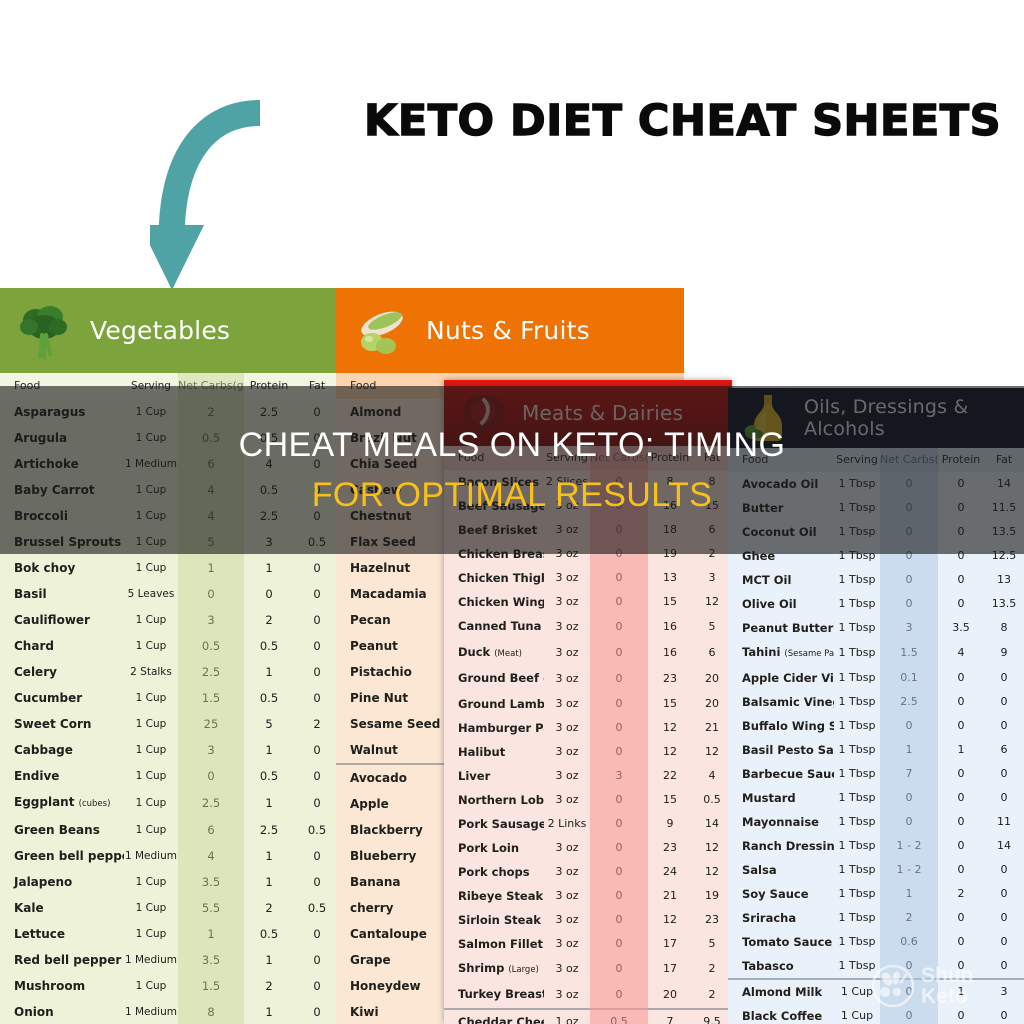  I want to click on cell-protein: 9, so click(670, 823).